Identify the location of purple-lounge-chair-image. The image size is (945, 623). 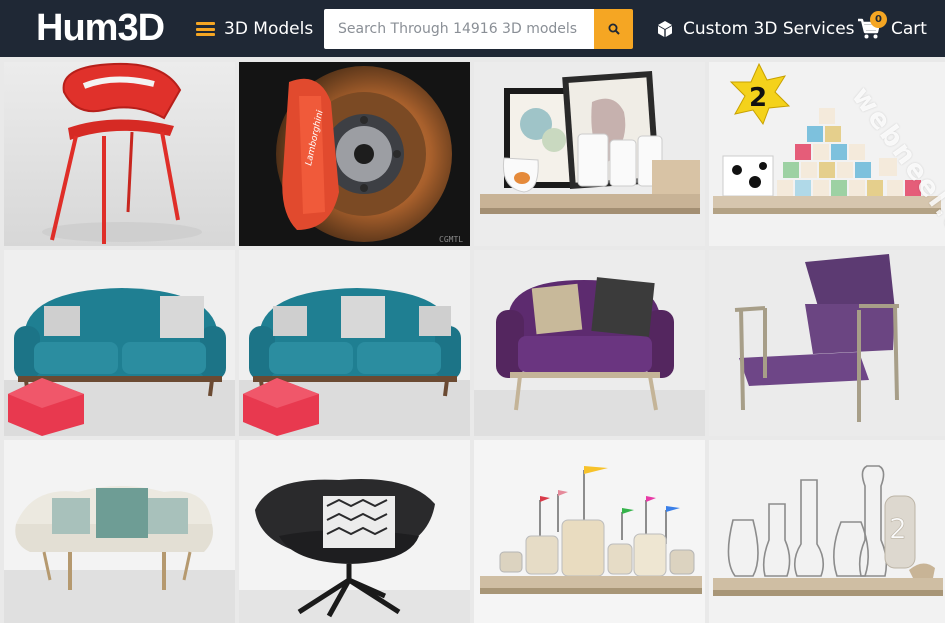
(827, 343).